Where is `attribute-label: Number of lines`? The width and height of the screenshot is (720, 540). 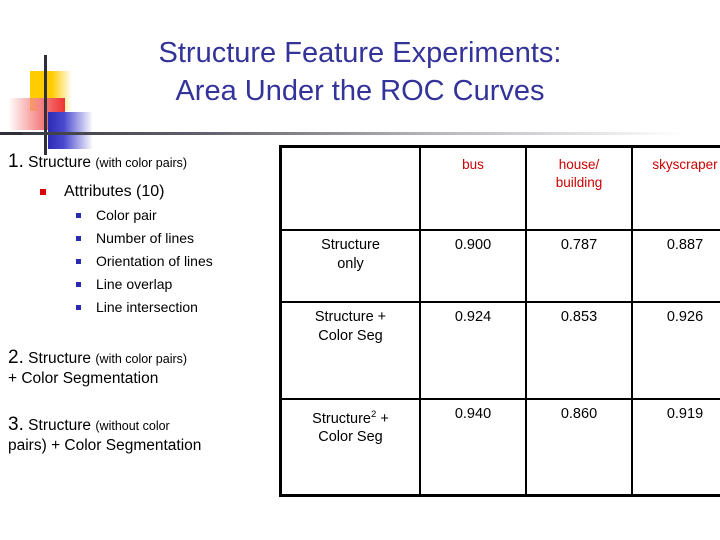
attribute-label: Number of lines is located at coordinates (145, 238).